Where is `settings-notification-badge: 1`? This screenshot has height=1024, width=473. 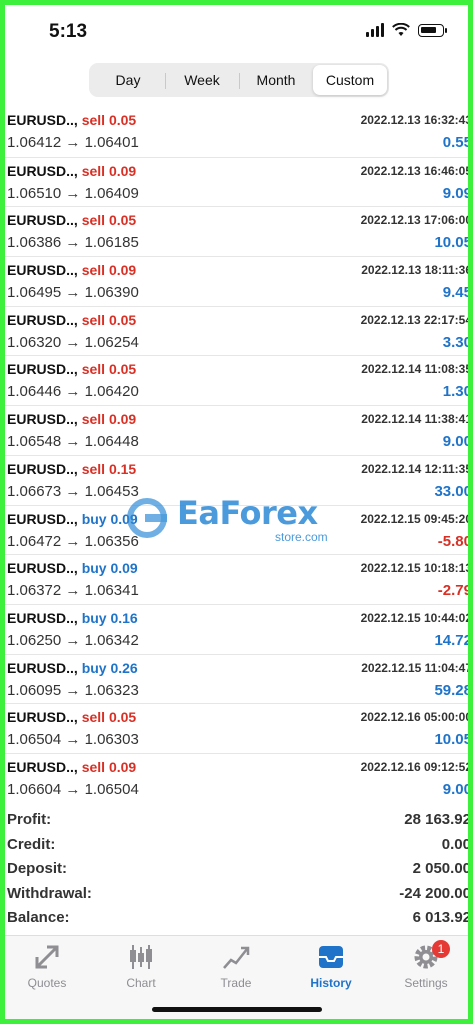
settings-notification-badge: 1 is located at coordinates (441, 949).